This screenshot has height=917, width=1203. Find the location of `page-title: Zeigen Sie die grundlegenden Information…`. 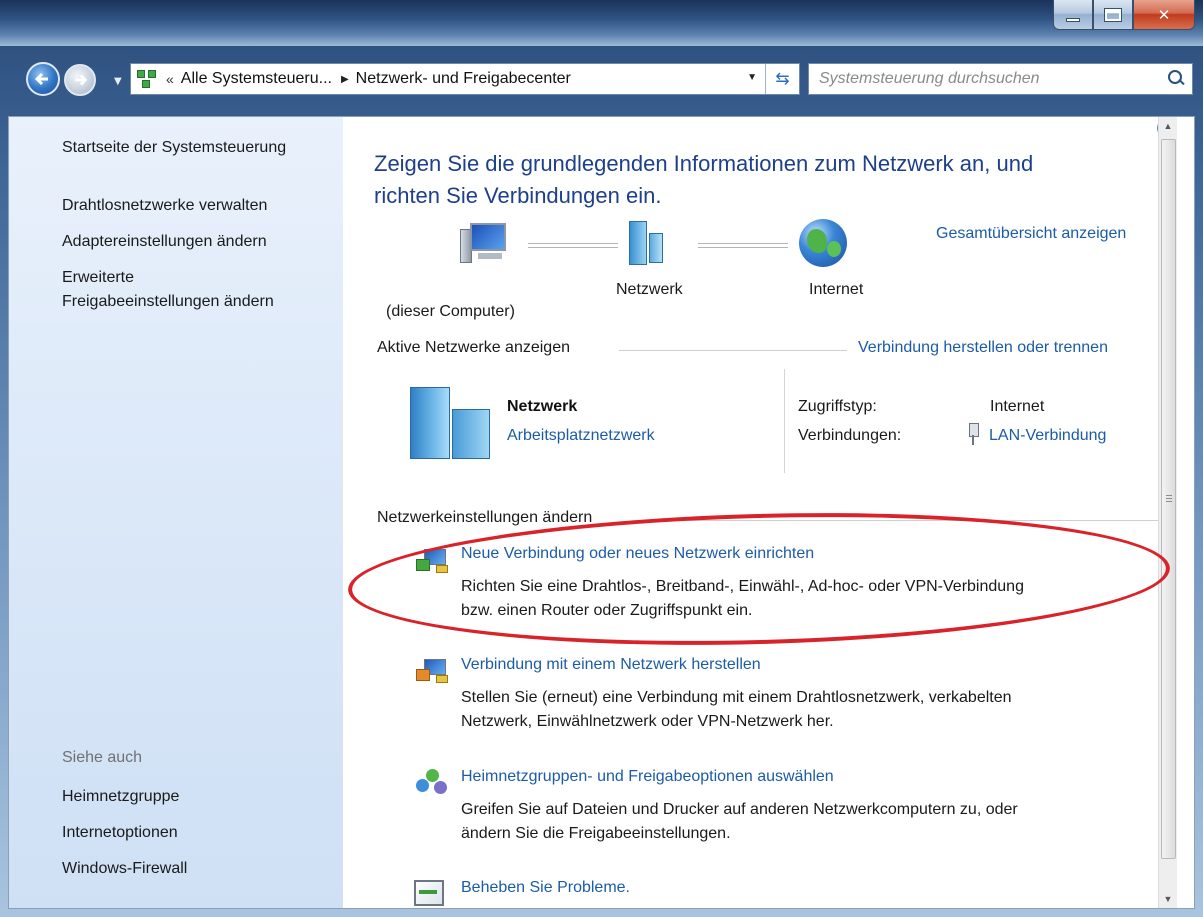

page-title: Zeigen Sie die grundlegenden Information… is located at coordinates (764, 180).